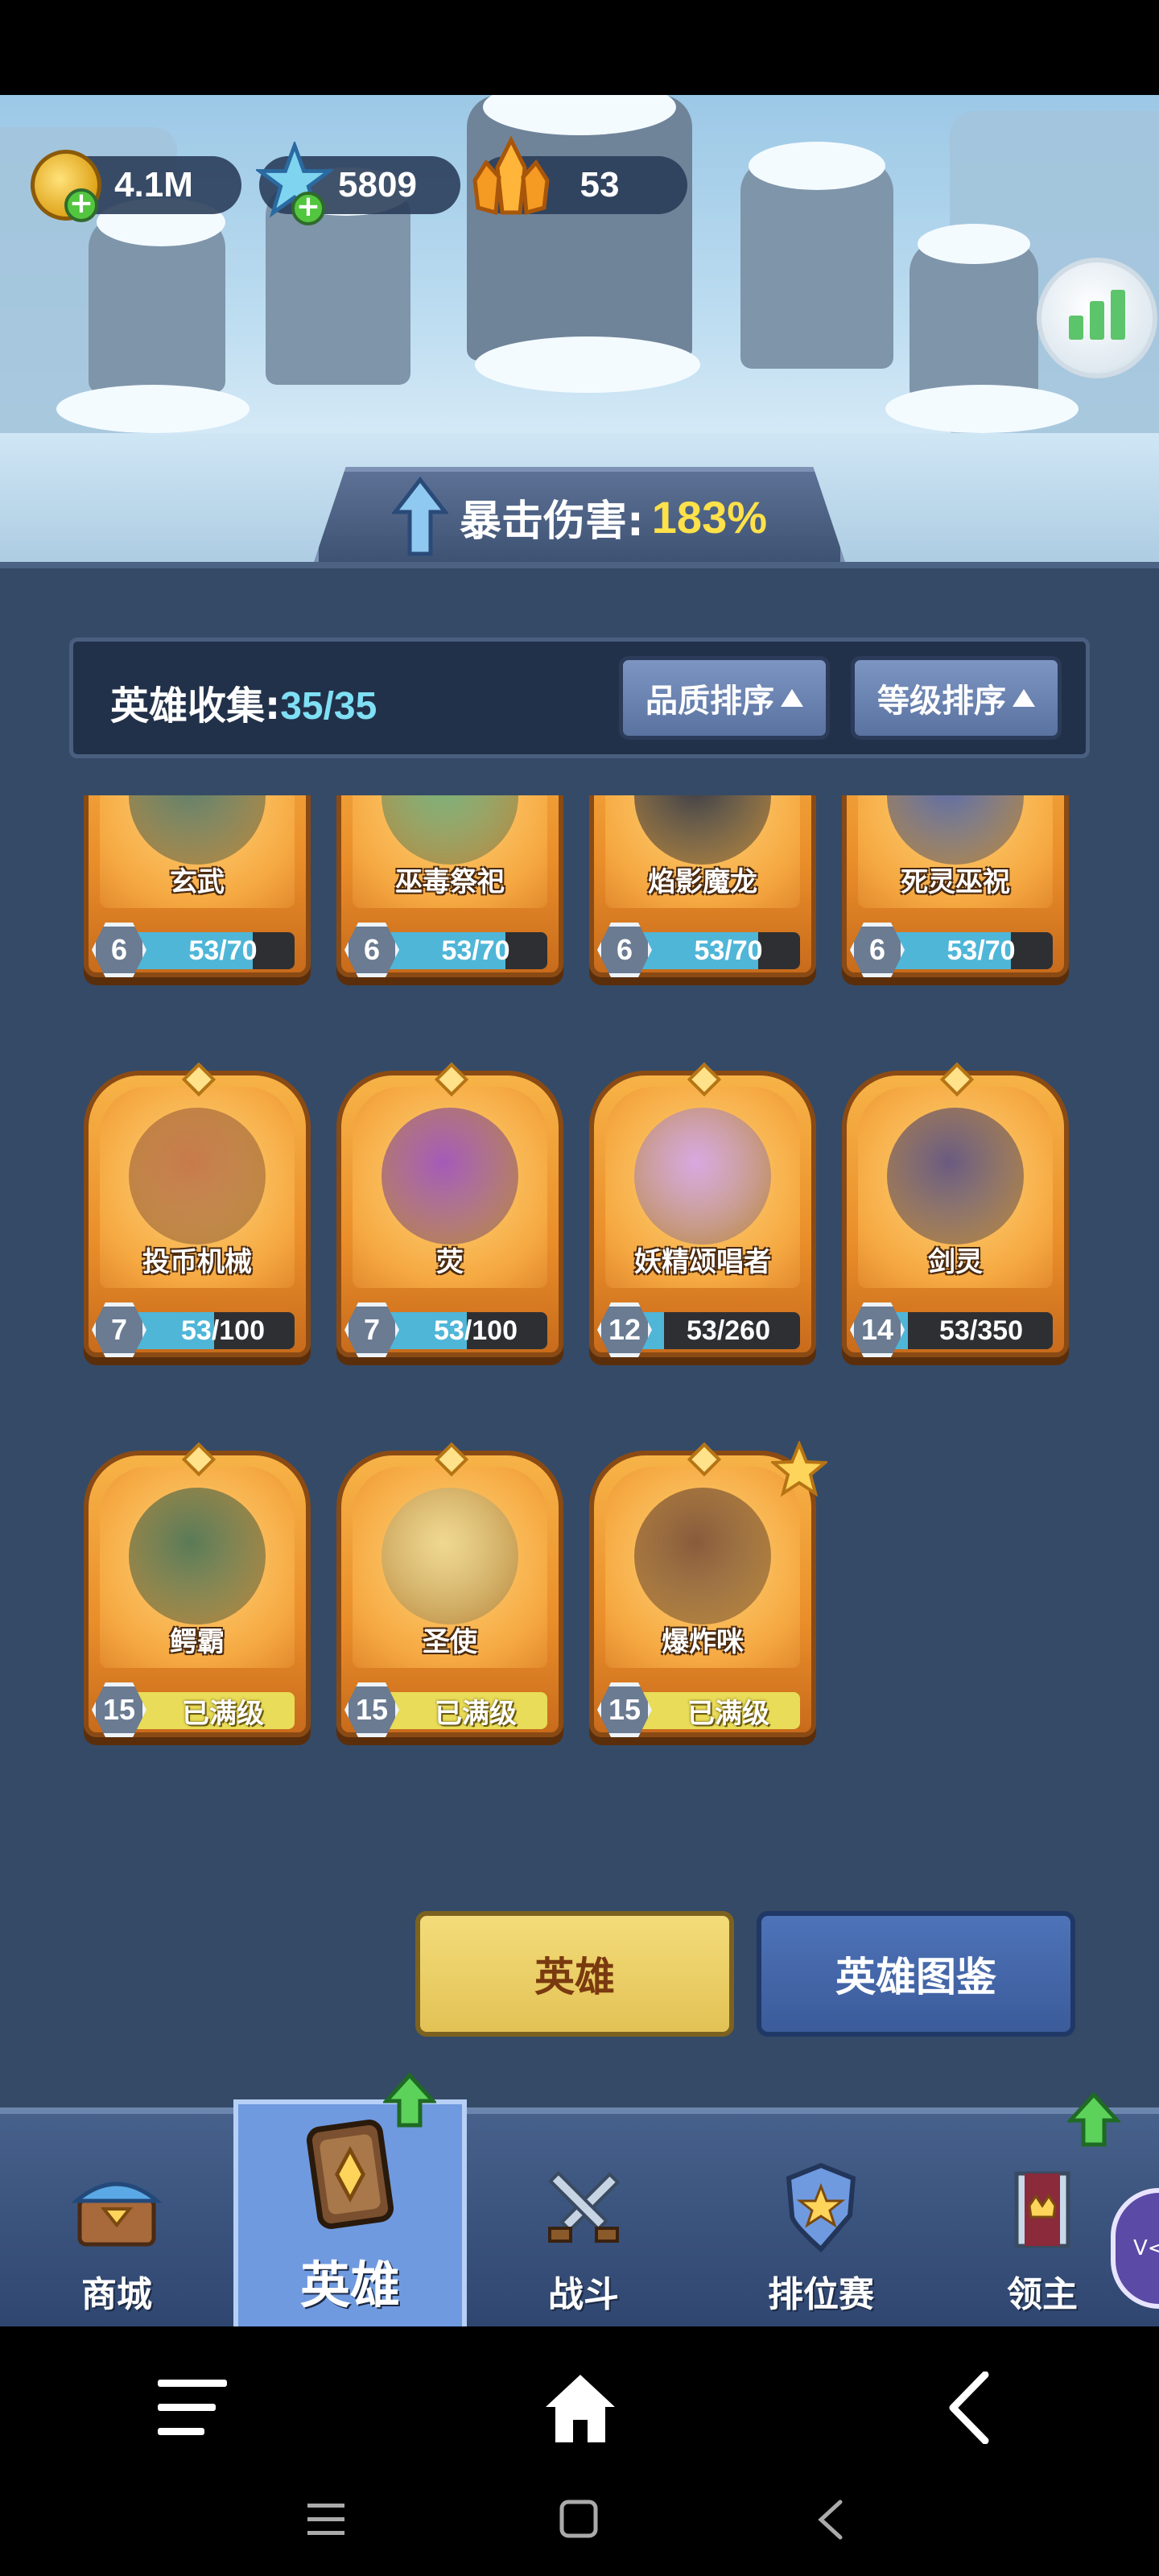  I want to click on hero-card: 爆炸咪 15 已满级, so click(708, 1589).